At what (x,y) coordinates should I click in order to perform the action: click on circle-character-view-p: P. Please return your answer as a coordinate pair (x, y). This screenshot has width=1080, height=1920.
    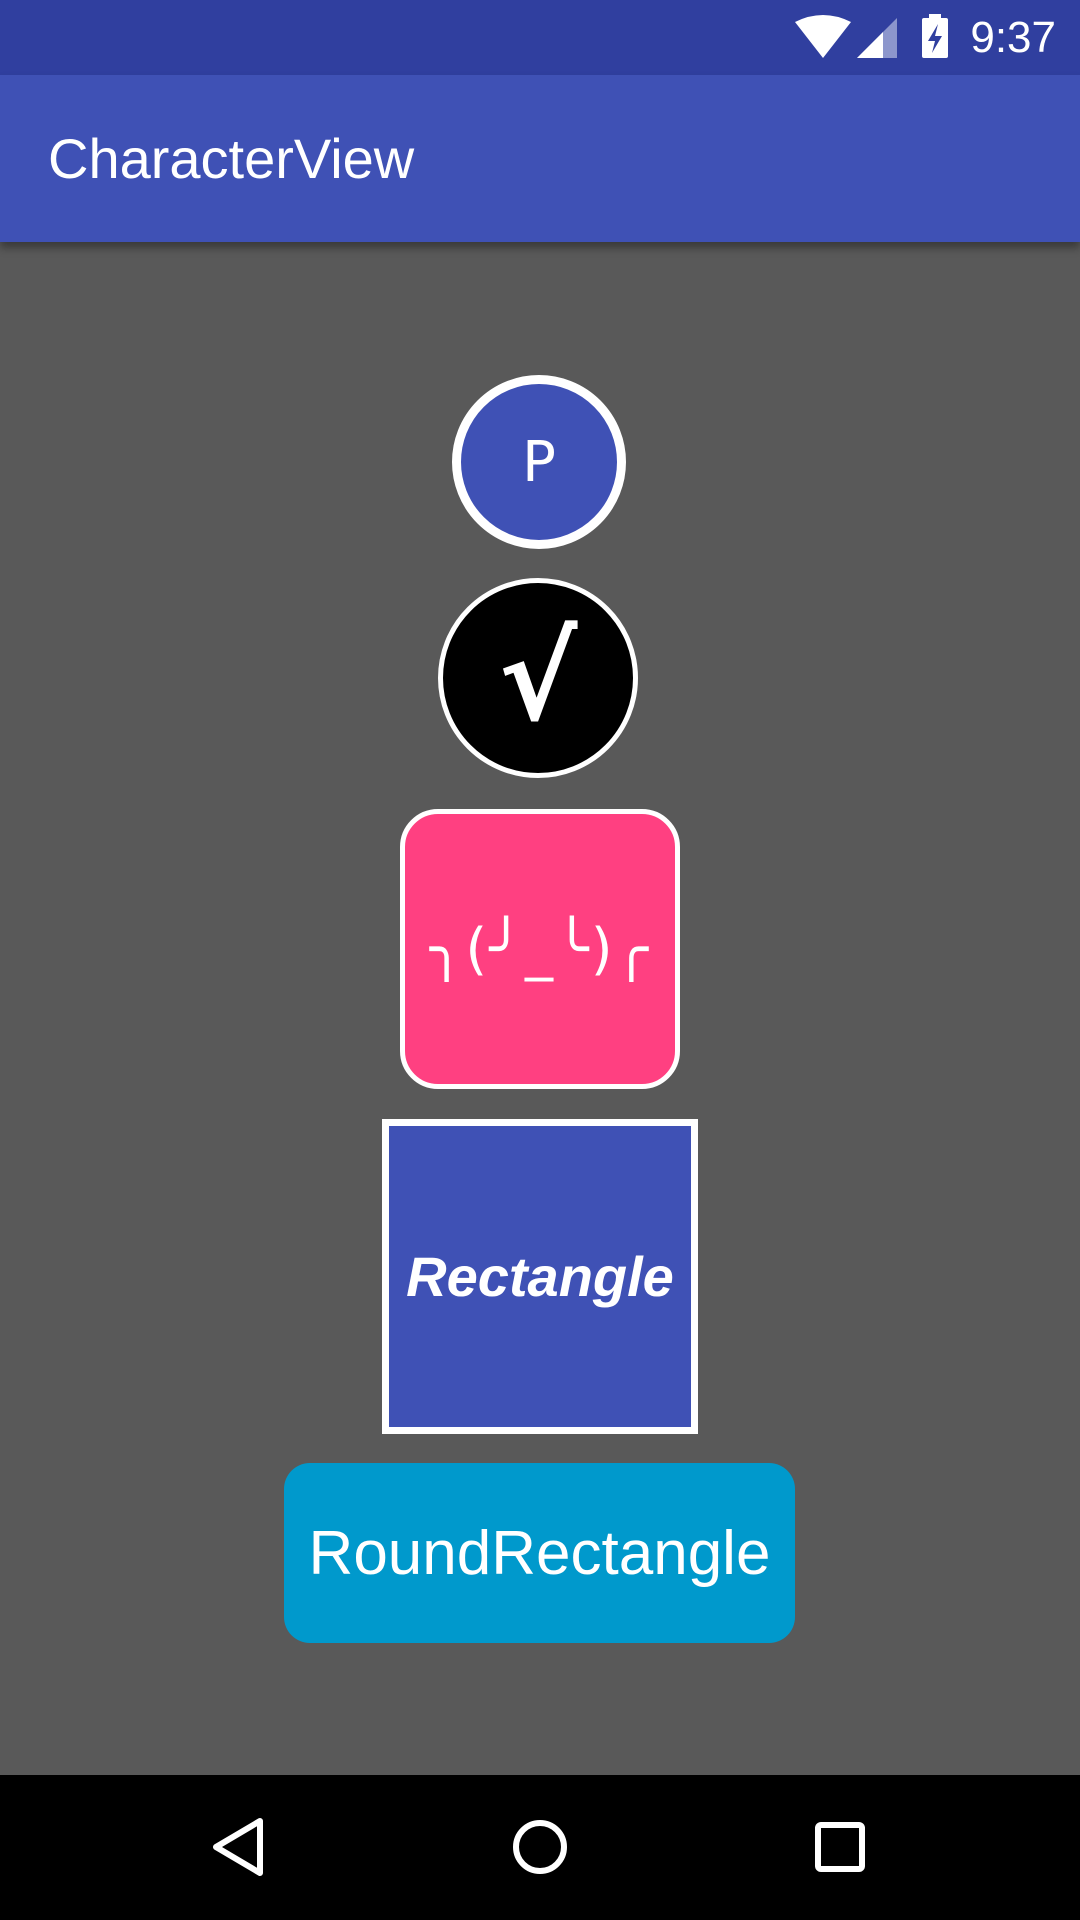
    Looking at the image, I should click on (539, 462).